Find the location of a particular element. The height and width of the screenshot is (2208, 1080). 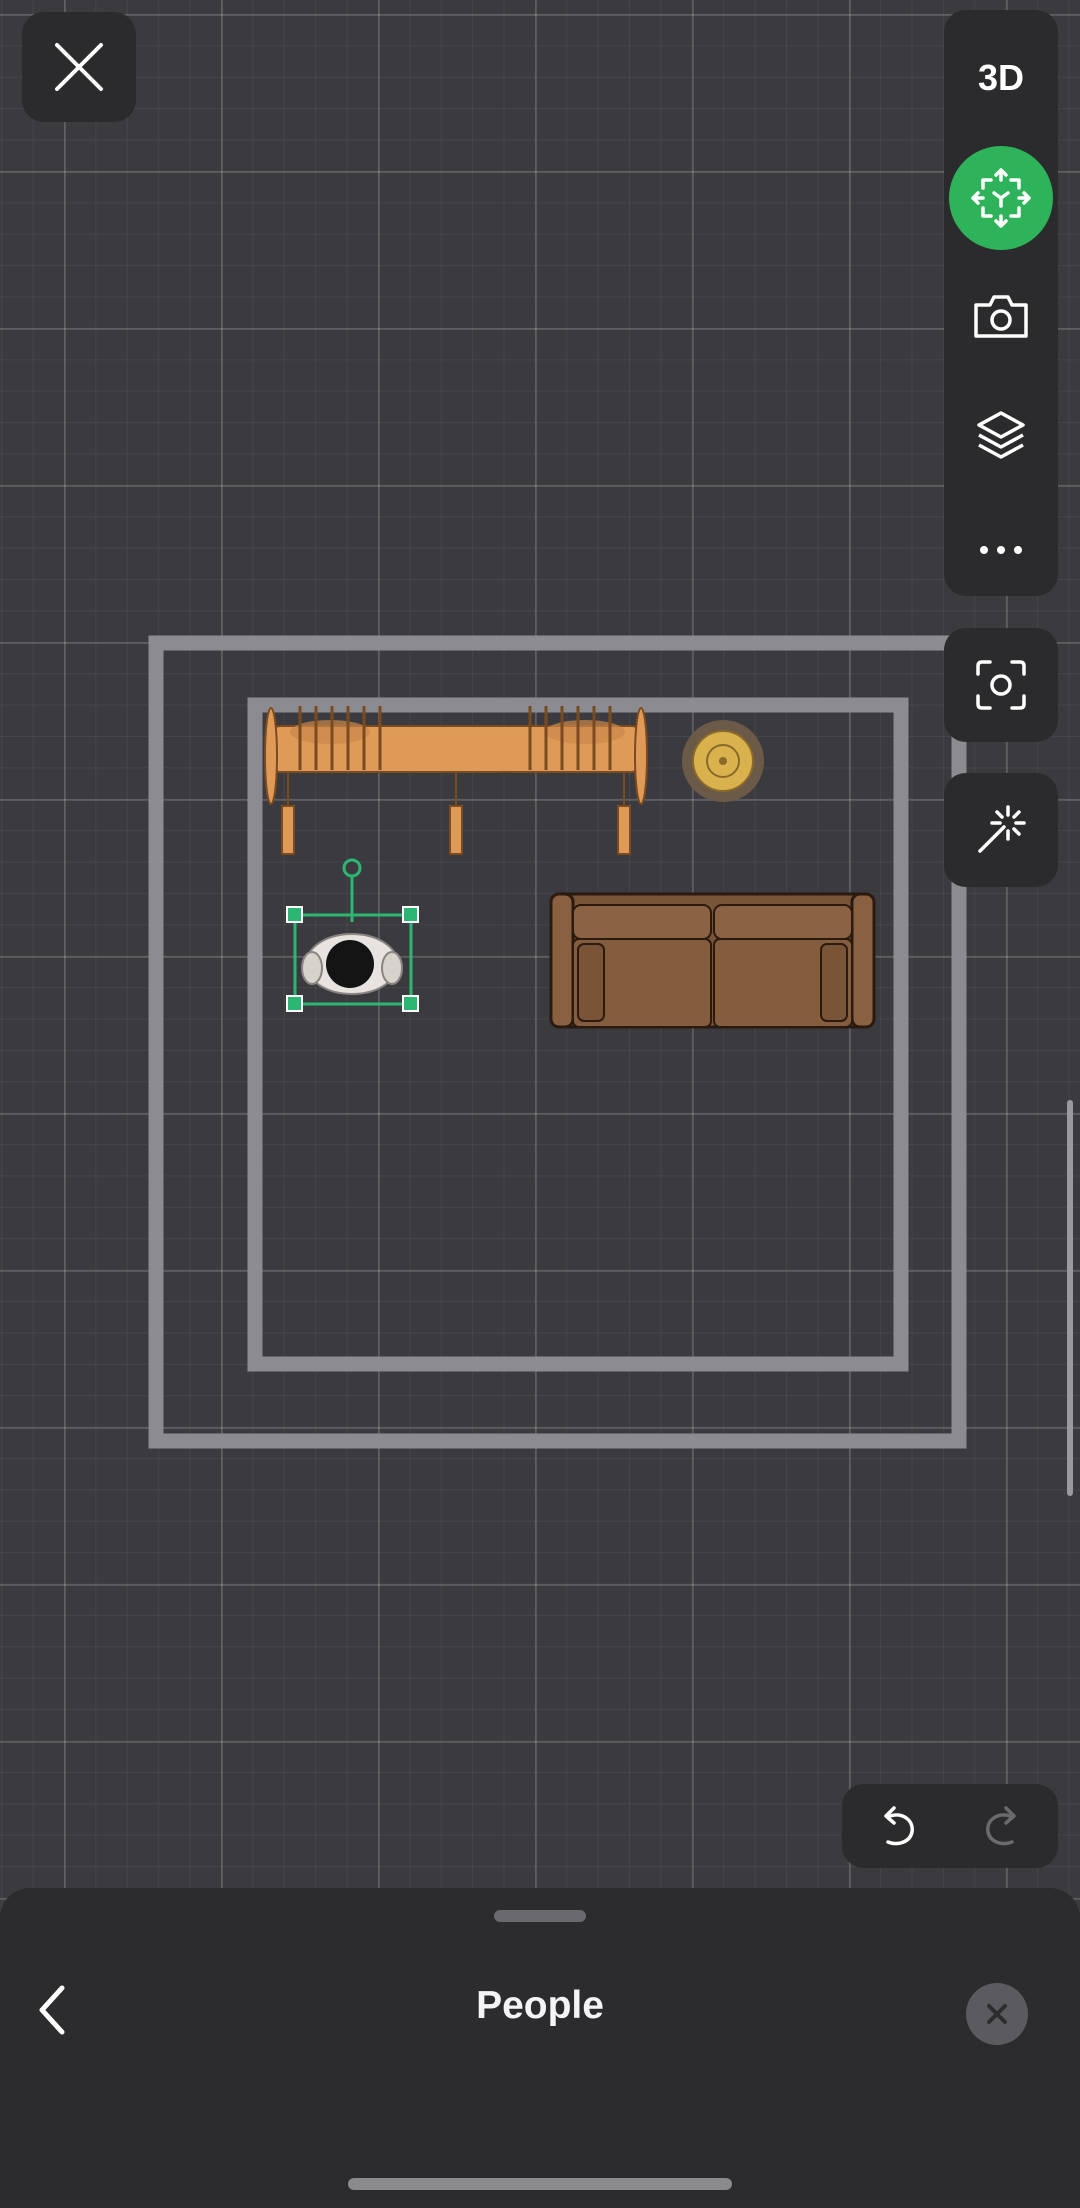

redo-icon is located at coordinates (1001, 1826).